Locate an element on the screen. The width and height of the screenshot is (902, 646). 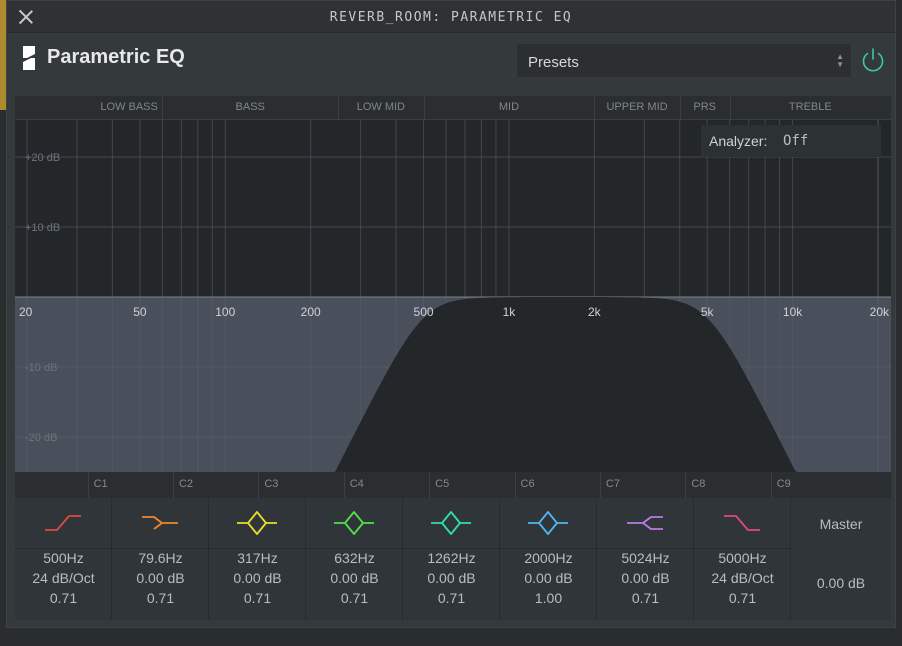
band-freq-value: 500Hz is located at coordinates (63, 558).